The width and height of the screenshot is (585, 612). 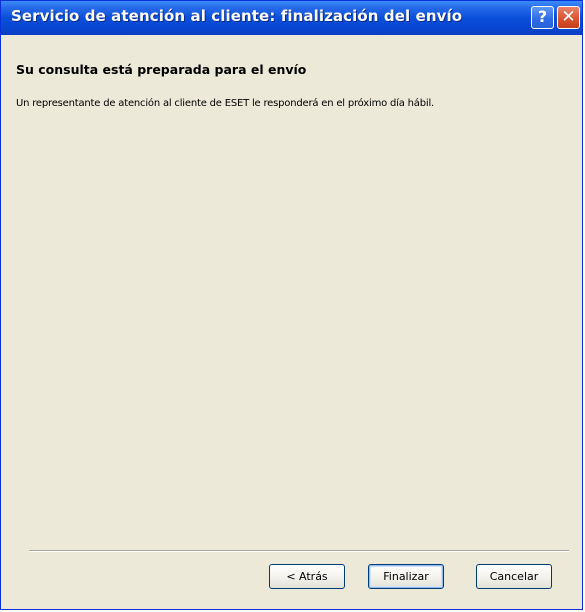 I want to click on close-button: ✕, so click(x=568, y=17).